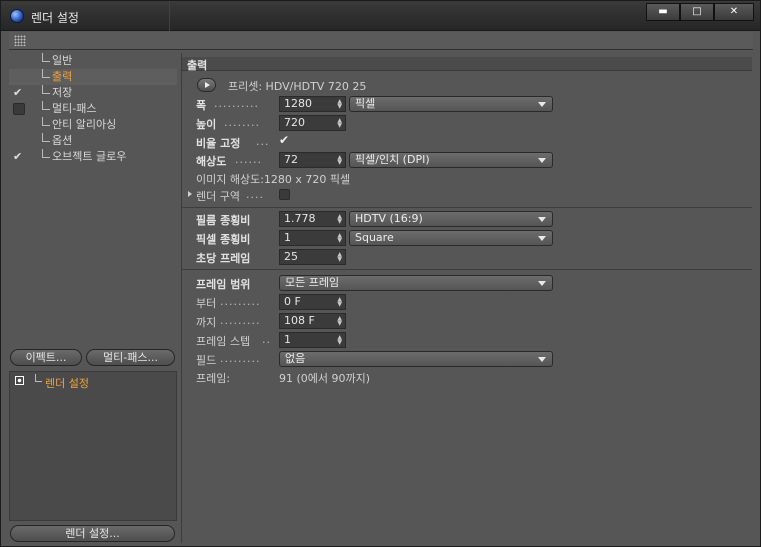 The image size is (761, 547). I want to click on resolution-input: 72 ▲ ▼, so click(312, 160).